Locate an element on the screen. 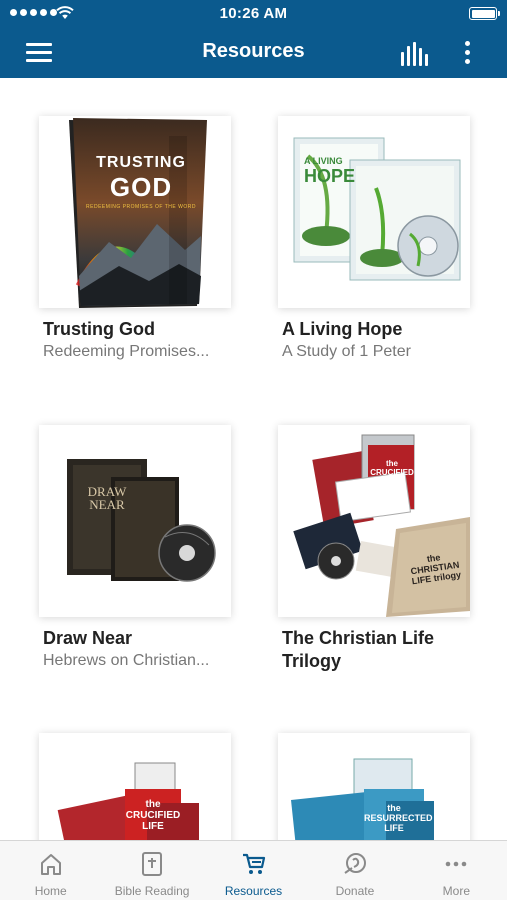 The height and width of the screenshot is (900, 507). tab-donate: Donate is located at coordinates (354, 870).